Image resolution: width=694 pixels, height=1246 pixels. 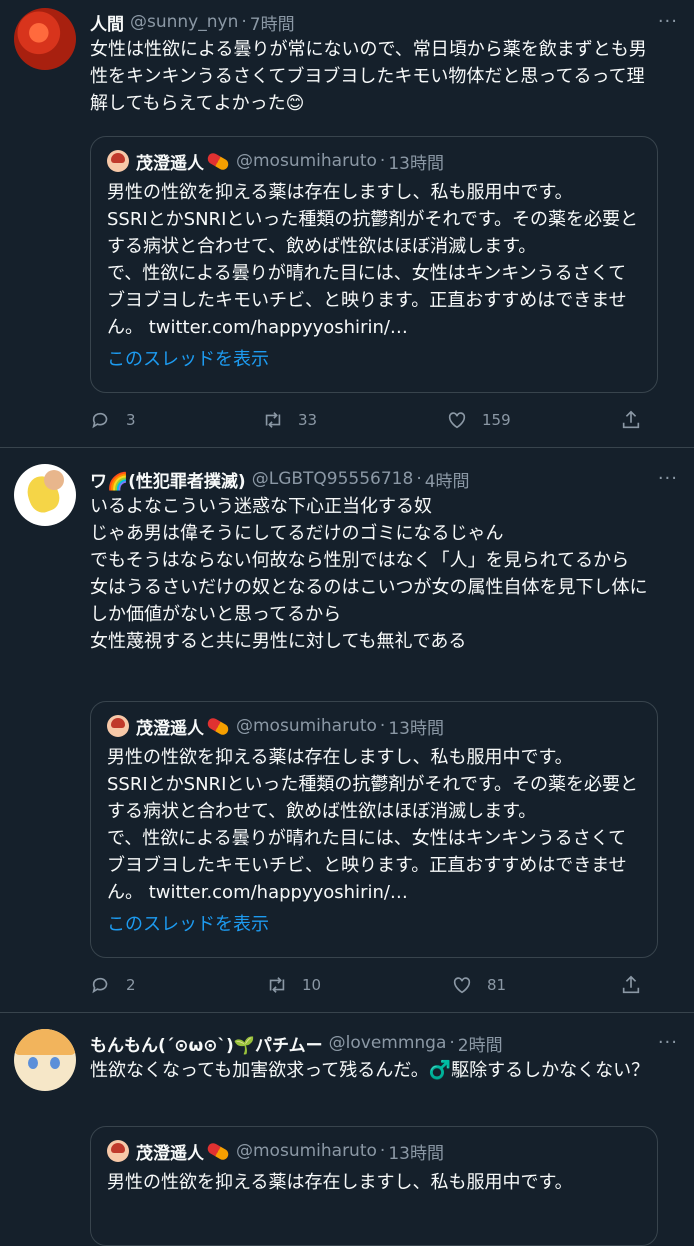 What do you see at coordinates (478, 985) in the screenshot?
I see `like-button: 81` at bounding box center [478, 985].